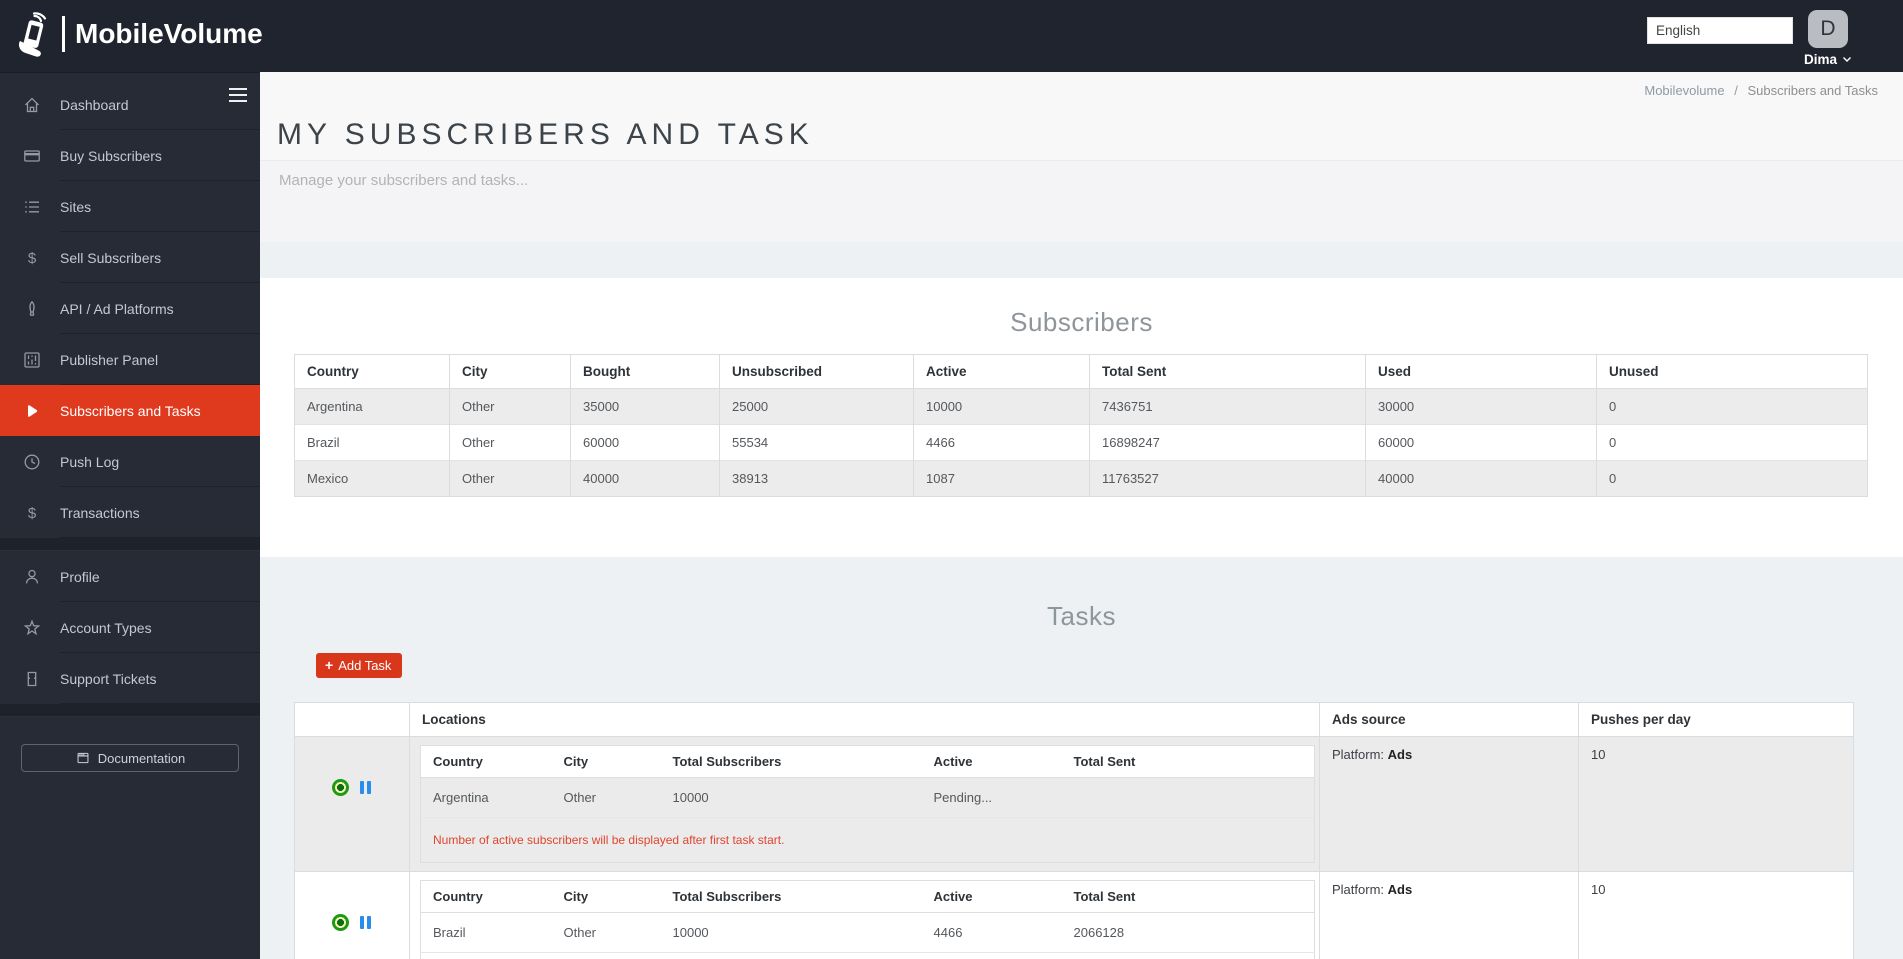  What do you see at coordinates (1812, 90) in the screenshot?
I see `breadcrumb-current: Subscribers and Tasks` at bounding box center [1812, 90].